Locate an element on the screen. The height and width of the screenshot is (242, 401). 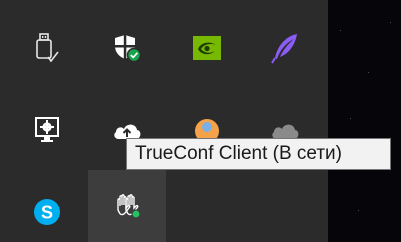
tray-item-nvidia is located at coordinates (207, 48).